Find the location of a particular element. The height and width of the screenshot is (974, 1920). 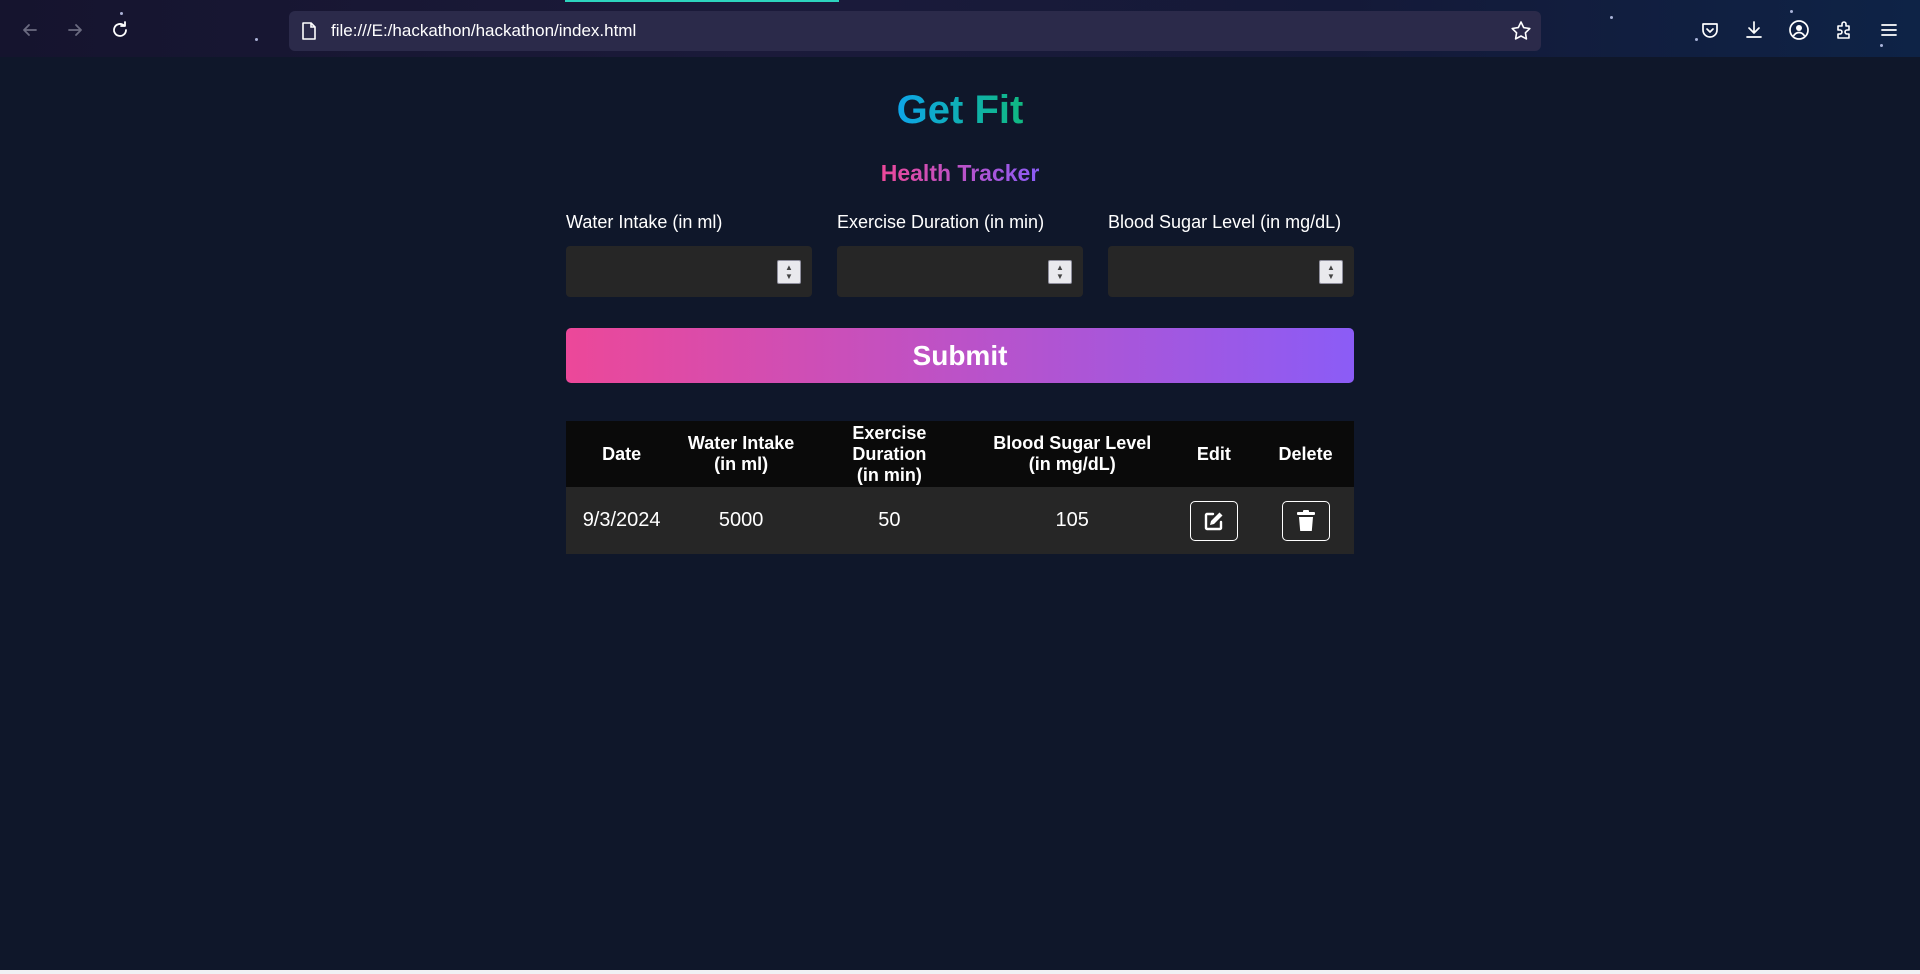

forward-icon is located at coordinates (75, 30).